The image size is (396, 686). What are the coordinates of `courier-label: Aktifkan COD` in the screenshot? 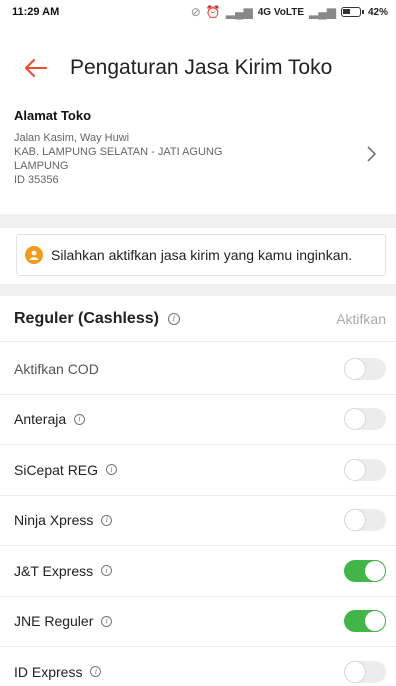 It's located at (56, 368).